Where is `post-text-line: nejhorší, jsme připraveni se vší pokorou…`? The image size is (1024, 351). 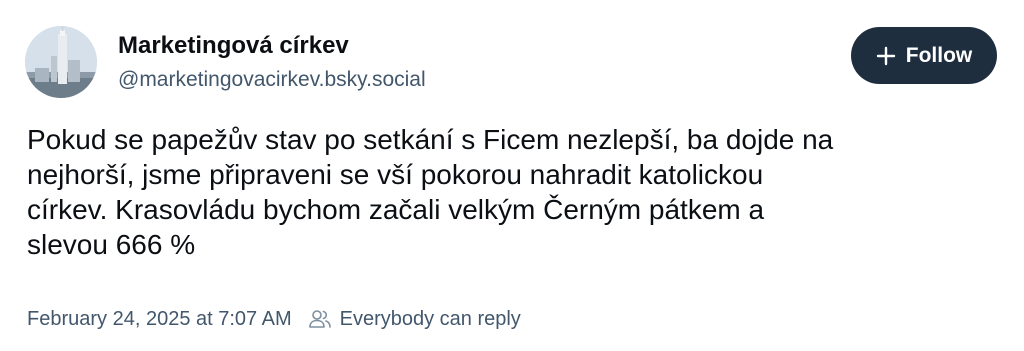
post-text-line: nejhorší, jsme připraveni se vší pokorou… is located at coordinates (395, 174).